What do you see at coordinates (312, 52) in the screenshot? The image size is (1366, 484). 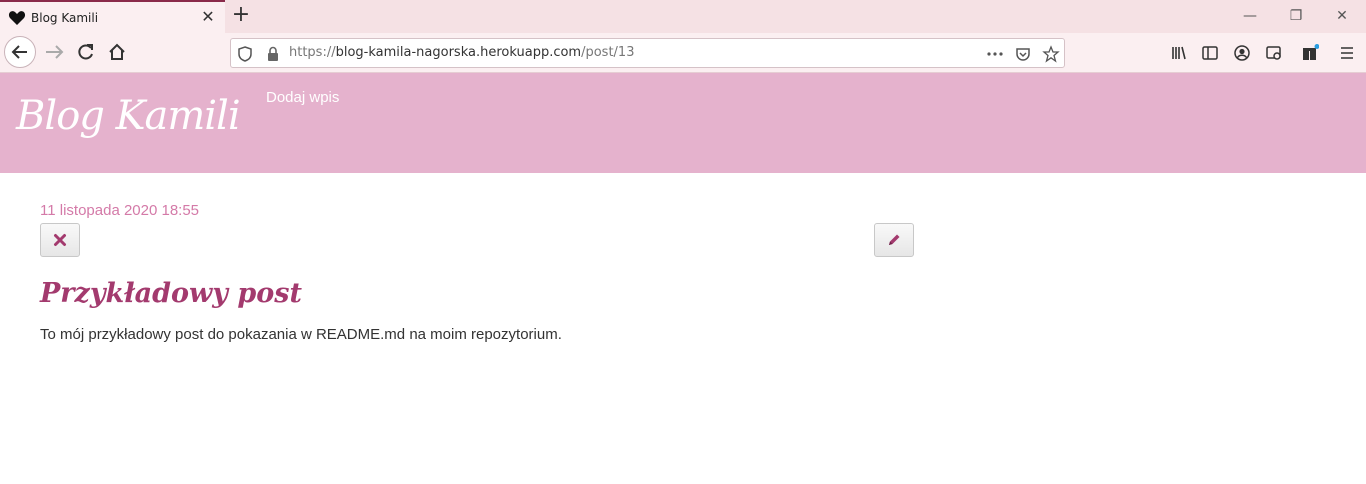 I see `url-scheme: https://` at bounding box center [312, 52].